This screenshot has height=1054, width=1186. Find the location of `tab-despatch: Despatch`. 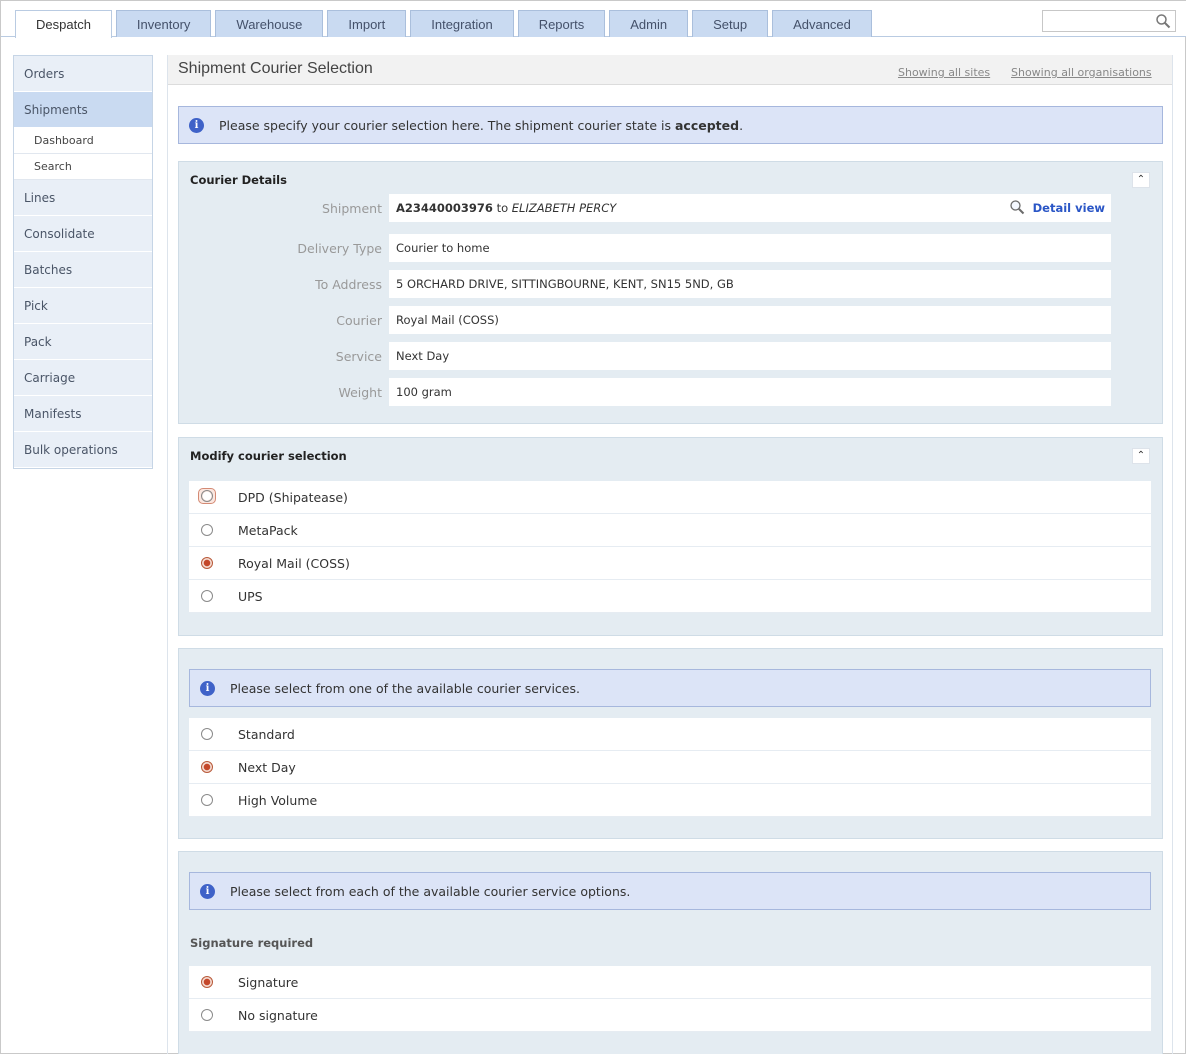

tab-despatch: Despatch is located at coordinates (63, 24).